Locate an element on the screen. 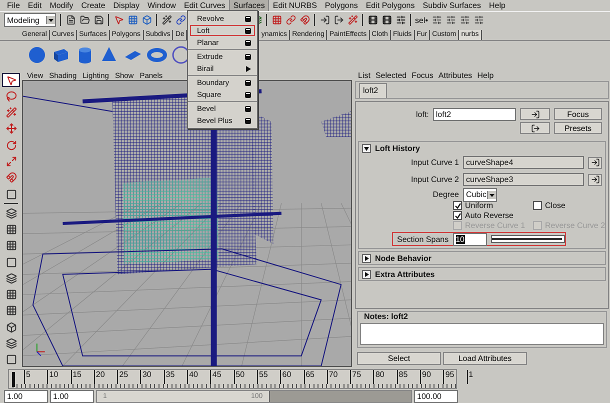  menu-item: Modify is located at coordinates (62, 6).